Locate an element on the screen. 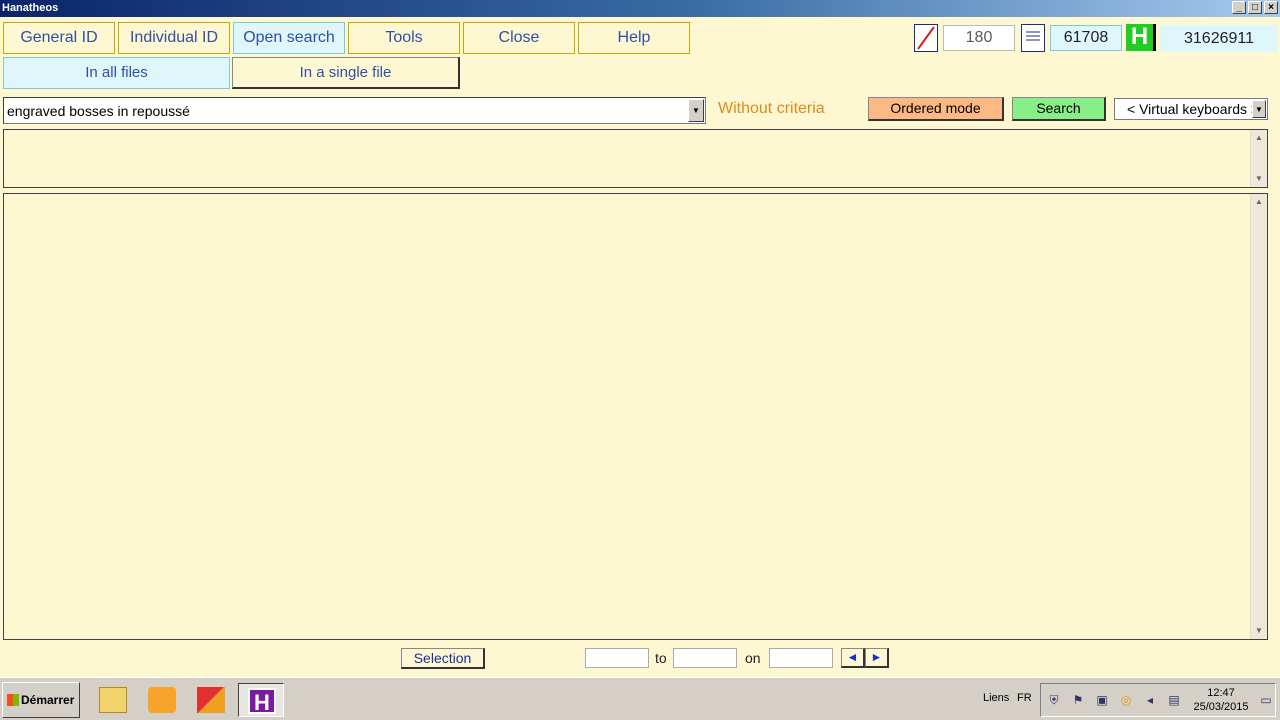 This screenshot has height=720, width=1280. next-page-button: ► is located at coordinates (877, 658).